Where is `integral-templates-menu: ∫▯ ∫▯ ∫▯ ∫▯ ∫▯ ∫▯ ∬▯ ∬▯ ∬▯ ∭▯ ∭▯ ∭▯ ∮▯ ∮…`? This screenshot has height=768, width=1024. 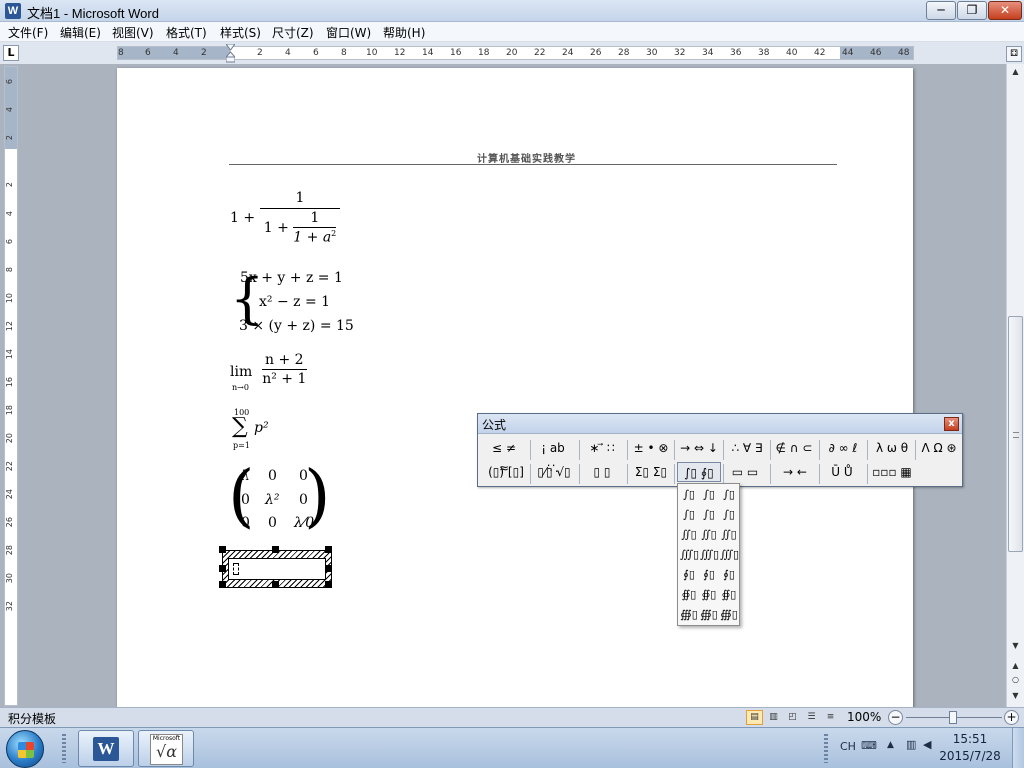 integral-templates-menu: ∫▯ ∫▯ ∫▯ ∫▯ ∫▯ ∫▯ ∬▯ ∬▯ ∬▯ ∭▯ ∭▯ ∭▯ ∮▯ ∮… is located at coordinates (708, 554).